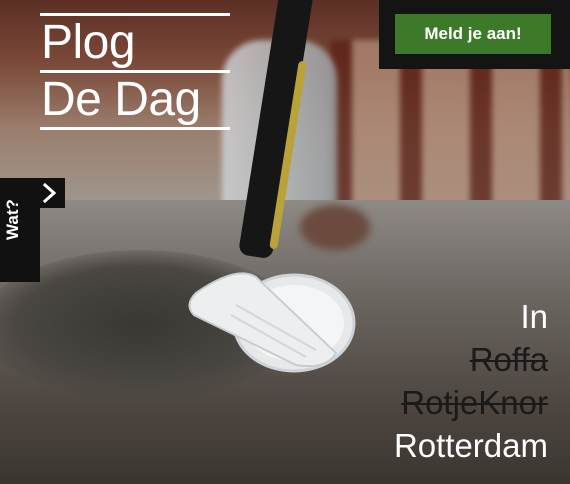 Image resolution: width=570 pixels, height=484 pixels. Describe the element at coordinates (121, 99) in the screenshot. I see `logo-line-2: De Dag` at that location.